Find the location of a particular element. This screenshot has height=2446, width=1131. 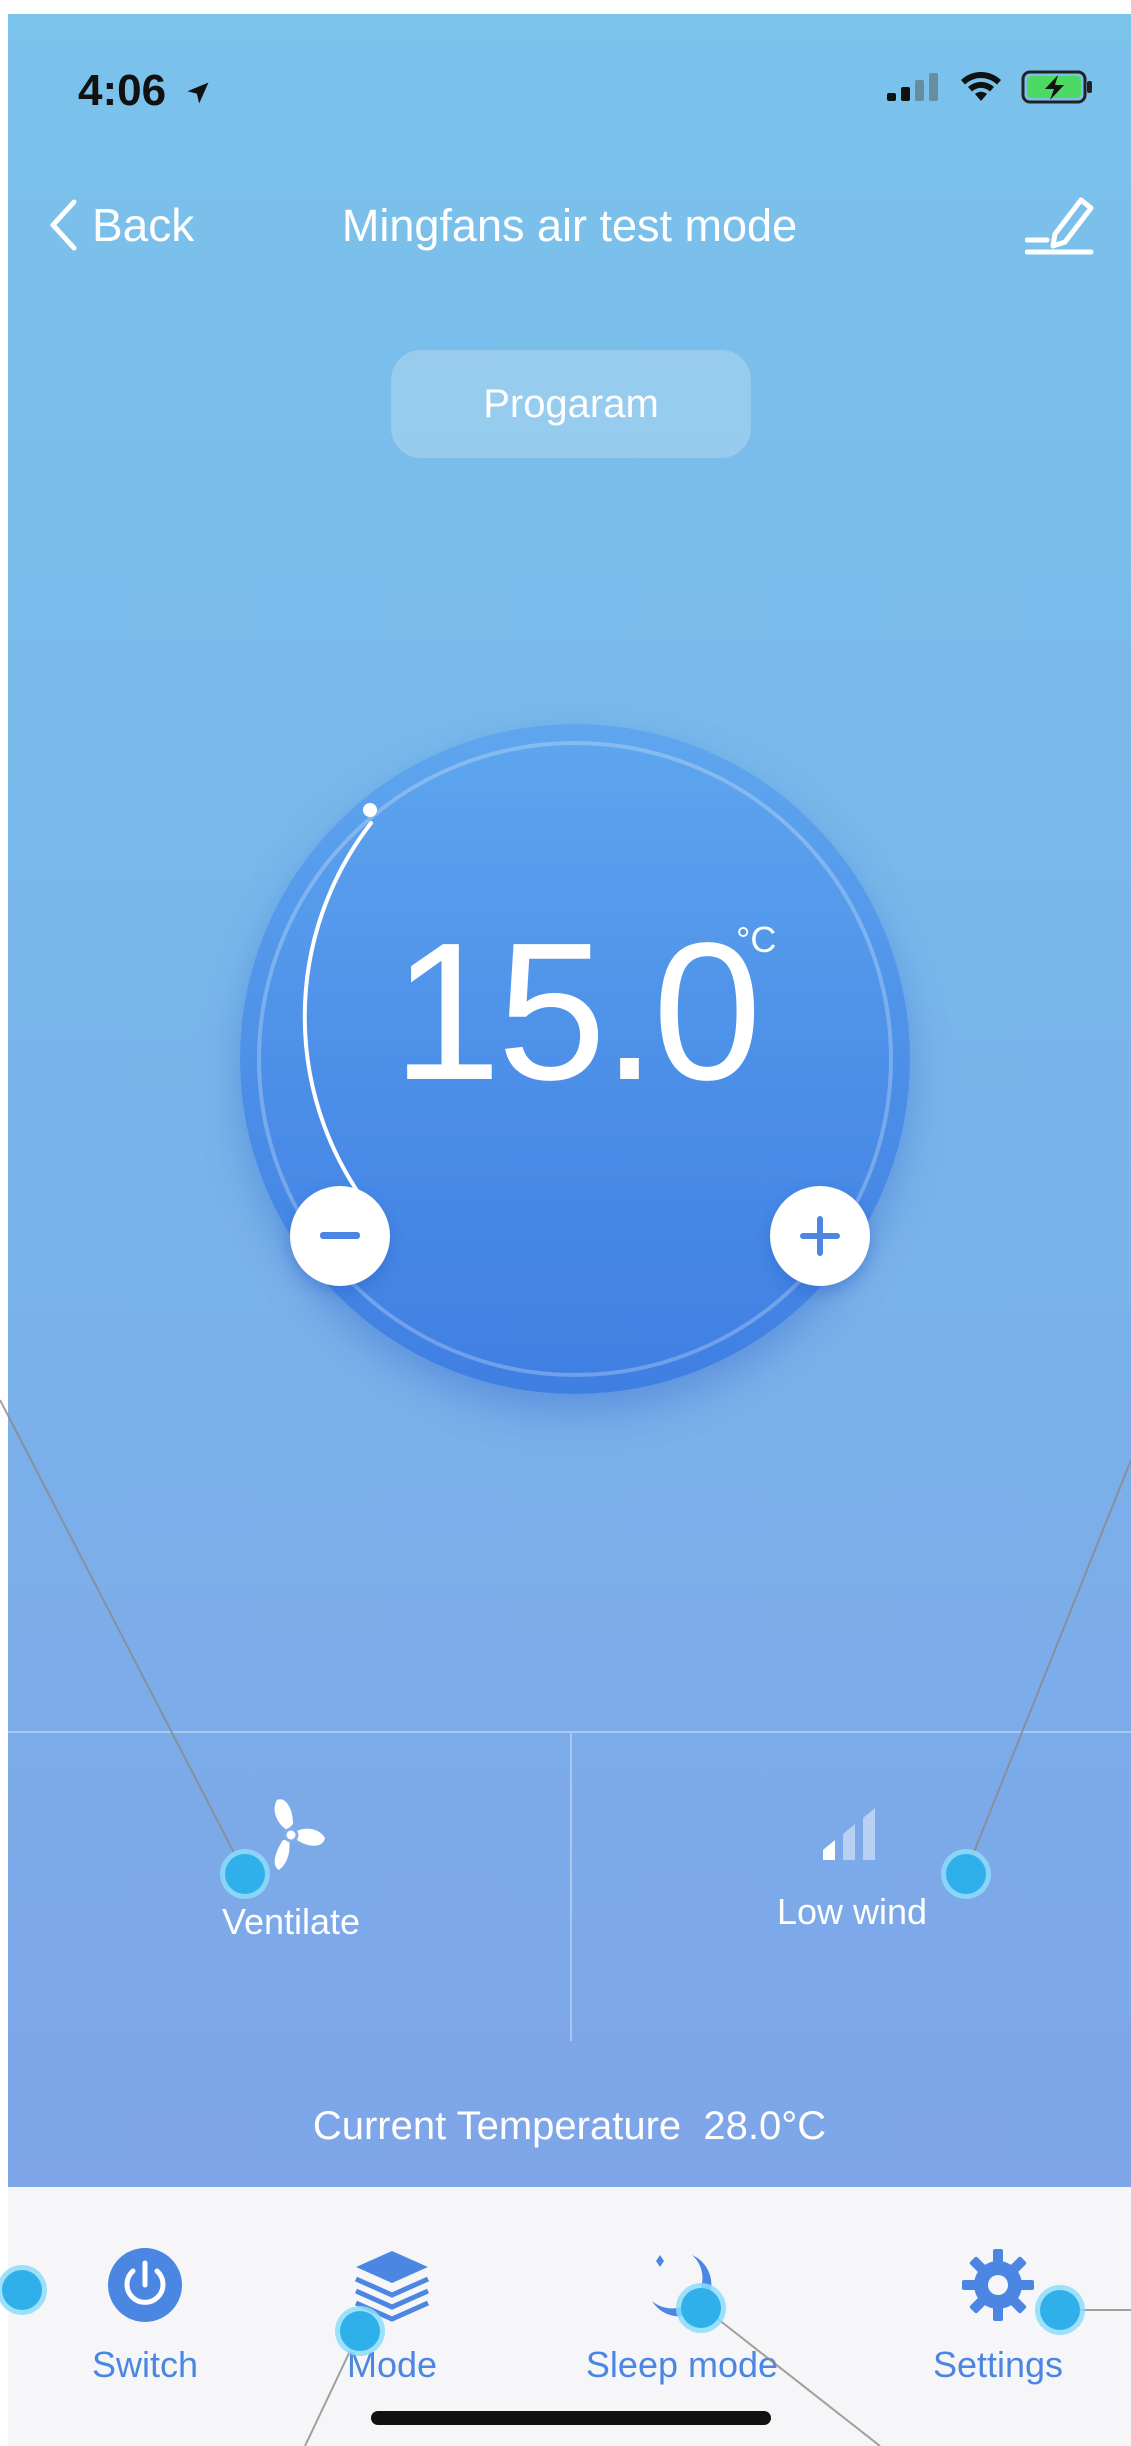

tab-switch-label: Switch is located at coordinates (145, 2364).